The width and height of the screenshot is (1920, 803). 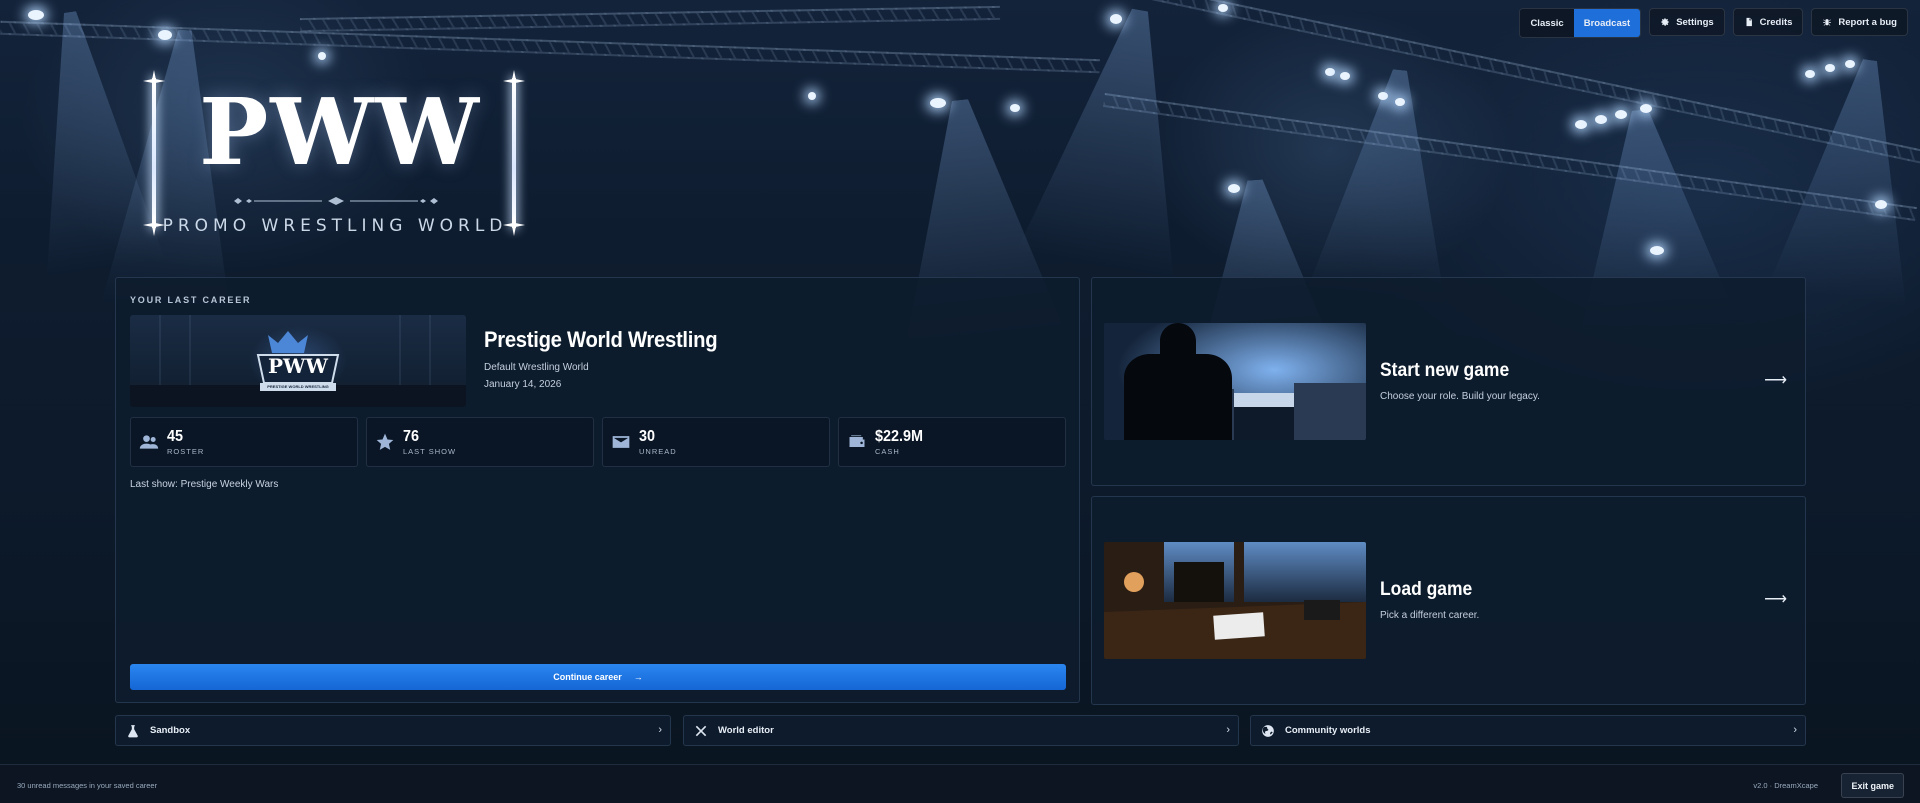 I want to click on logo-pillar-right, so click(x=514, y=153).